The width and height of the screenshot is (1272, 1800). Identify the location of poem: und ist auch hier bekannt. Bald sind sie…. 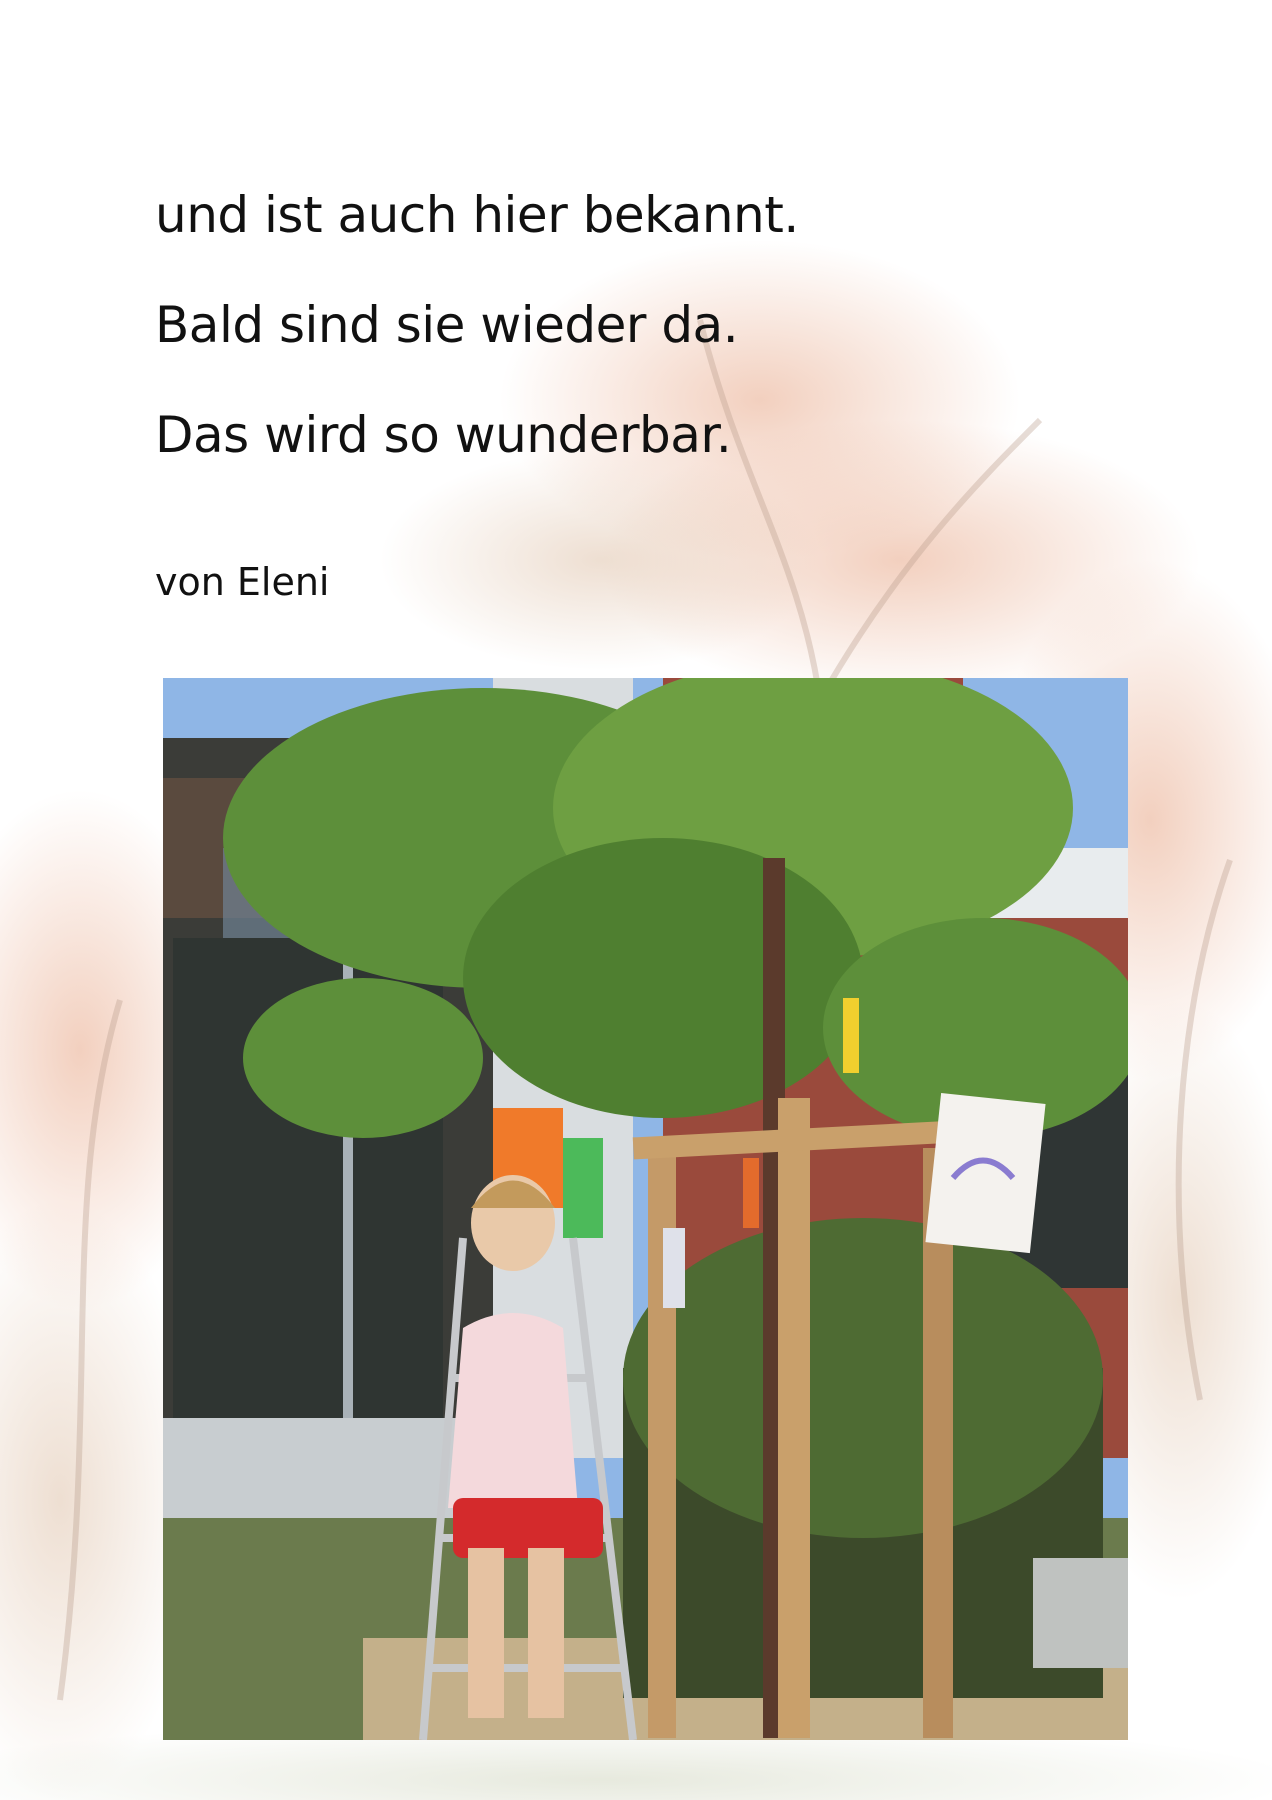
(477, 325).